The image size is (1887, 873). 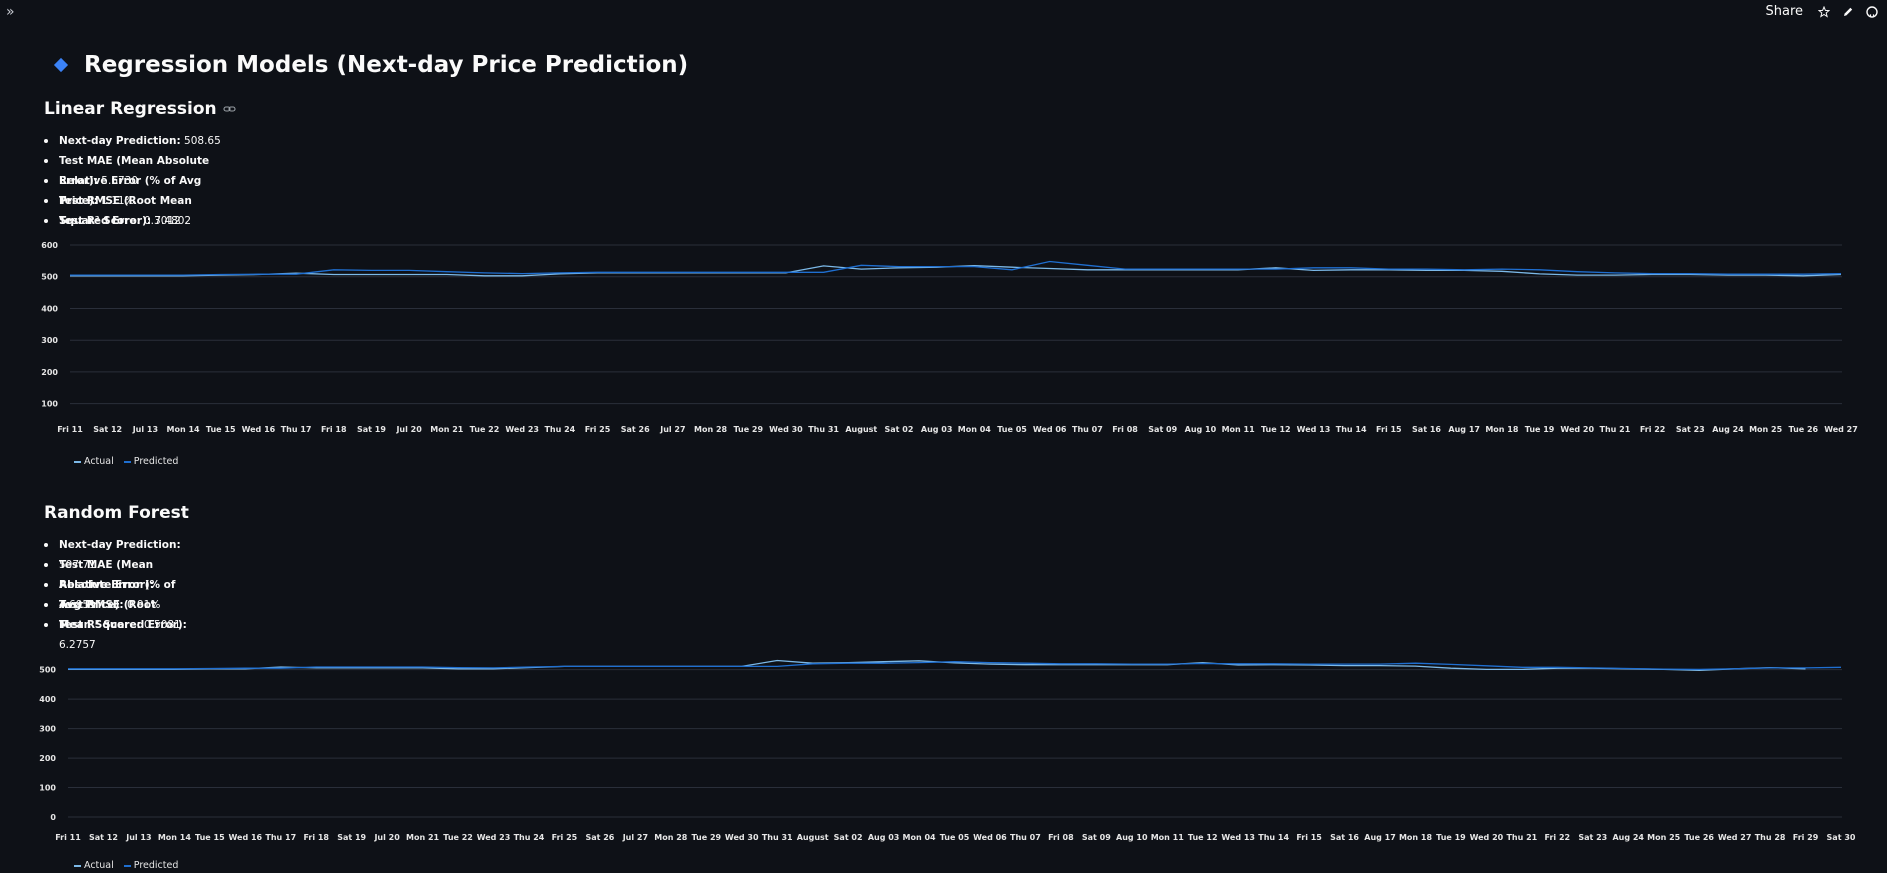 What do you see at coordinates (61, 65) in the screenshot?
I see `diamond-icon` at bounding box center [61, 65].